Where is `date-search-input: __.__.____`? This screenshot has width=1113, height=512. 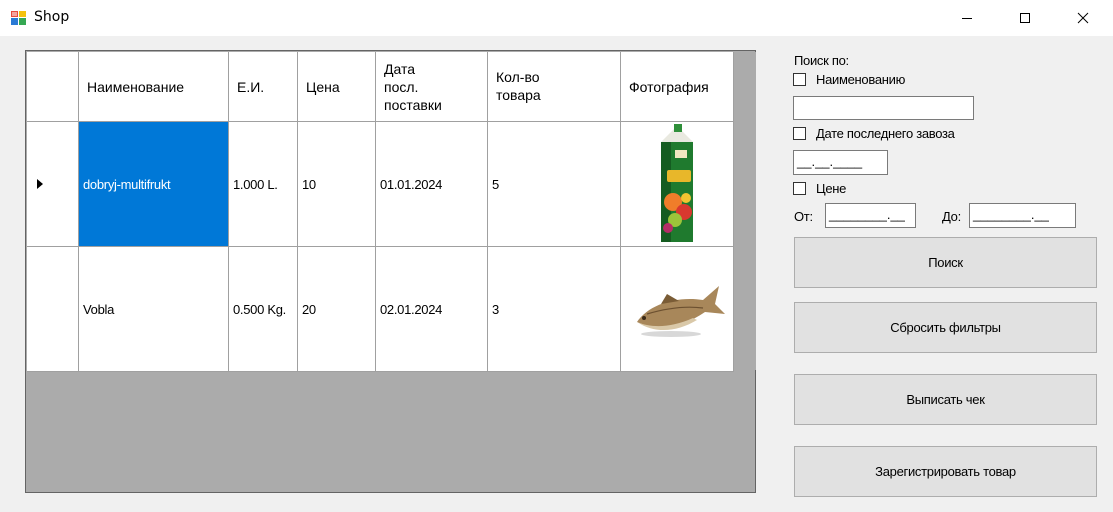
date-search-input: __.__.____ is located at coordinates (840, 162).